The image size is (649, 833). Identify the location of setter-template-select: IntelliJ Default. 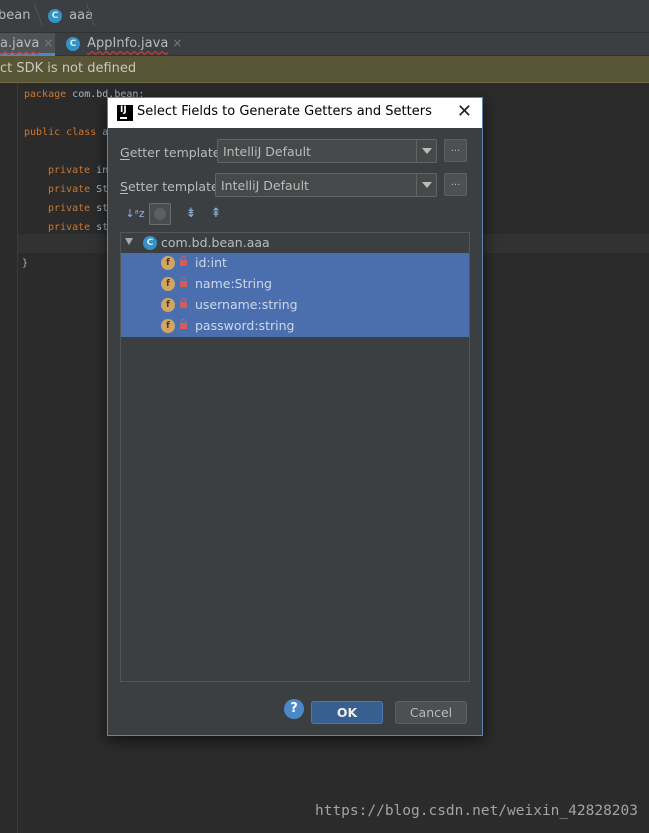
(326, 185).